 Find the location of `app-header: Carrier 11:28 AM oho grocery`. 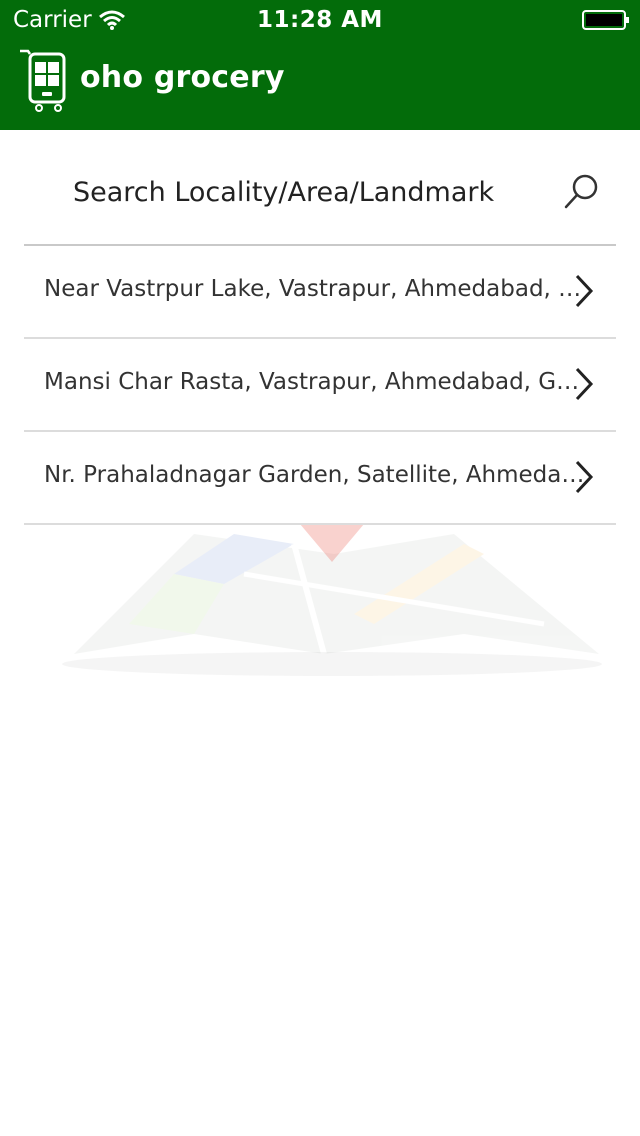

app-header: Carrier 11:28 AM oho grocery is located at coordinates (320, 65).